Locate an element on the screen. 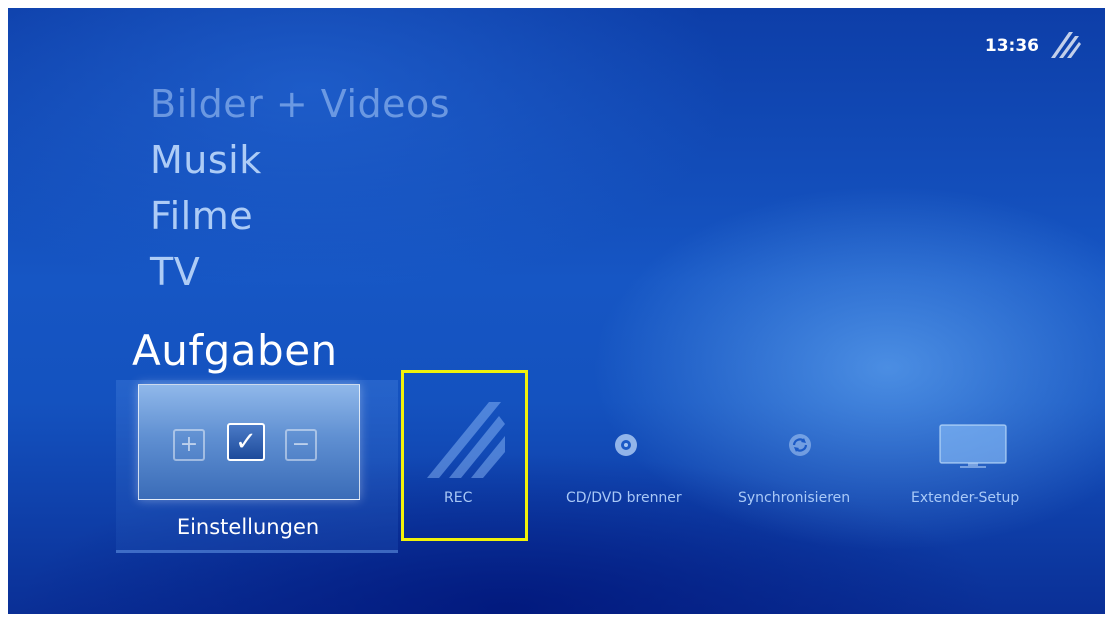 This screenshot has height=619, width=1107. extender-setup-label: Extender-Setup is located at coordinates (965, 498).